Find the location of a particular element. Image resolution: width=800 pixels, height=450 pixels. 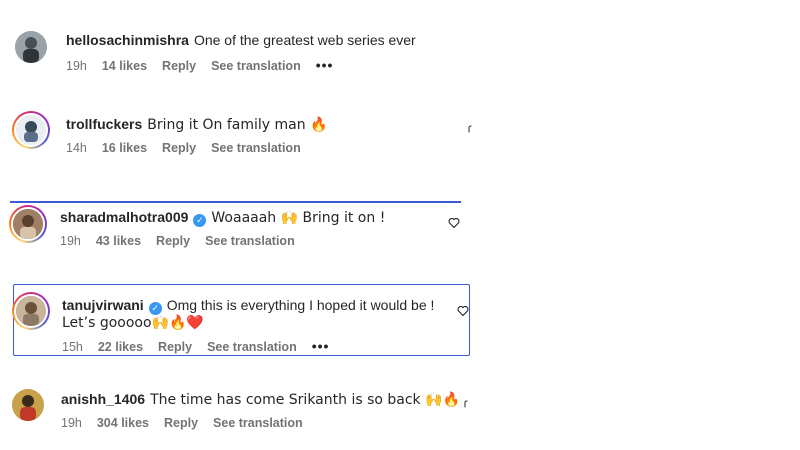

username: anishh_1406 is located at coordinates (103, 399).